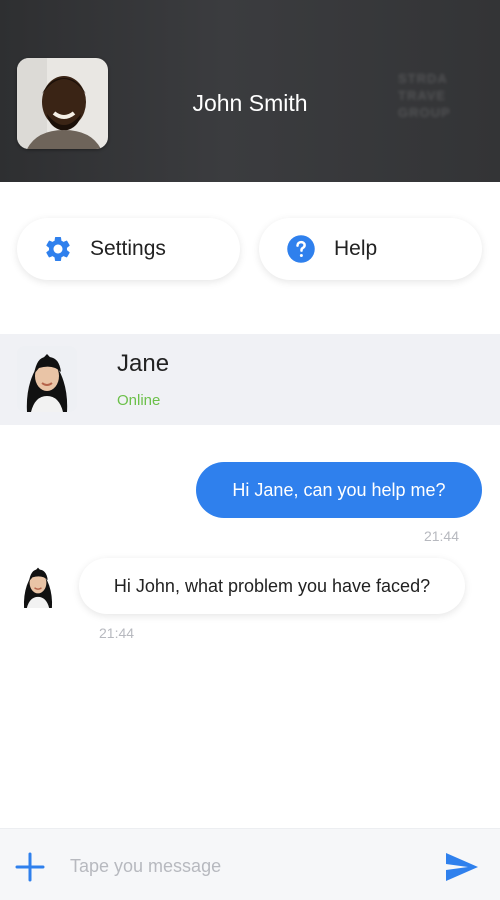 The width and height of the screenshot is (500, 900). I want to click on settings-label: Settings, so click(128, 248).